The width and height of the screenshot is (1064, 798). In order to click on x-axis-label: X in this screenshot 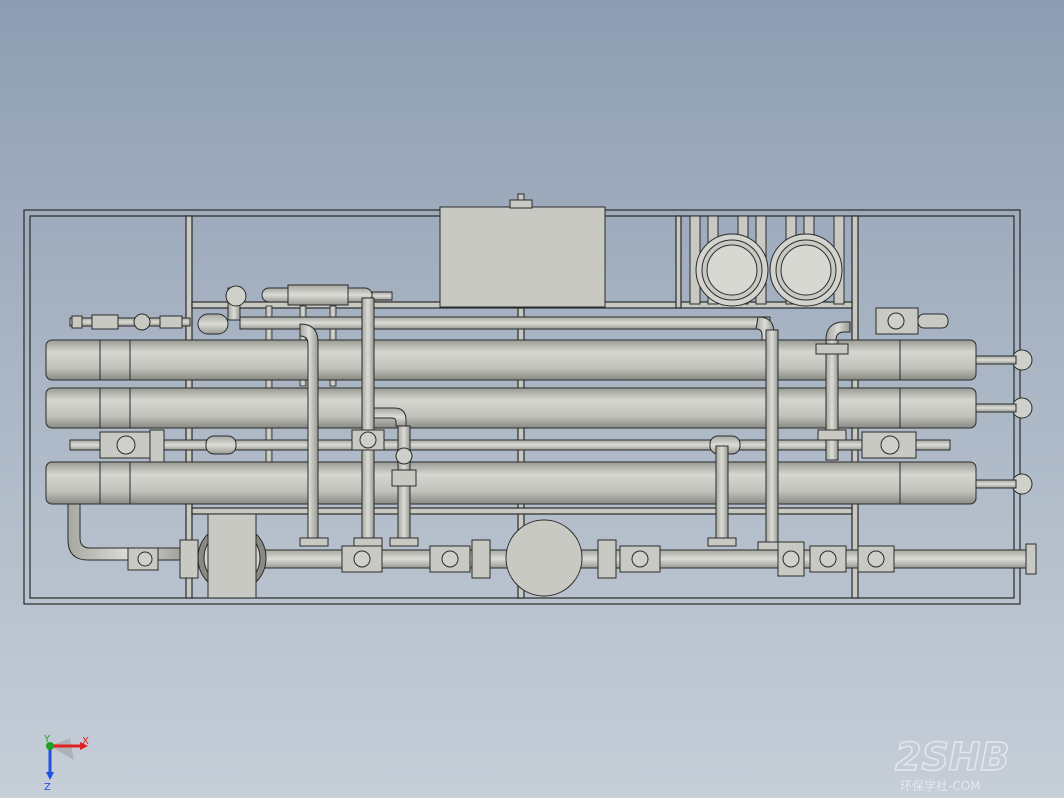, I will do `click(85, 741)`.